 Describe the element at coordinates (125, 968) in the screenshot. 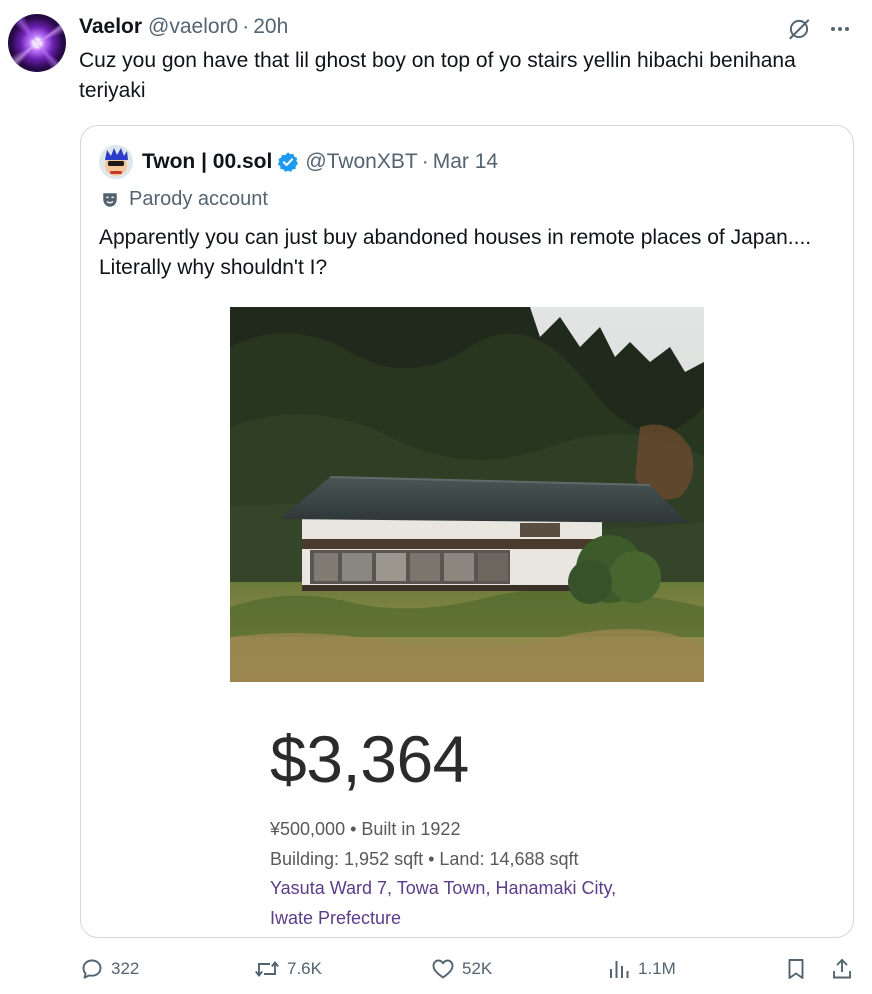

I see `reply-count: 322` at that location.